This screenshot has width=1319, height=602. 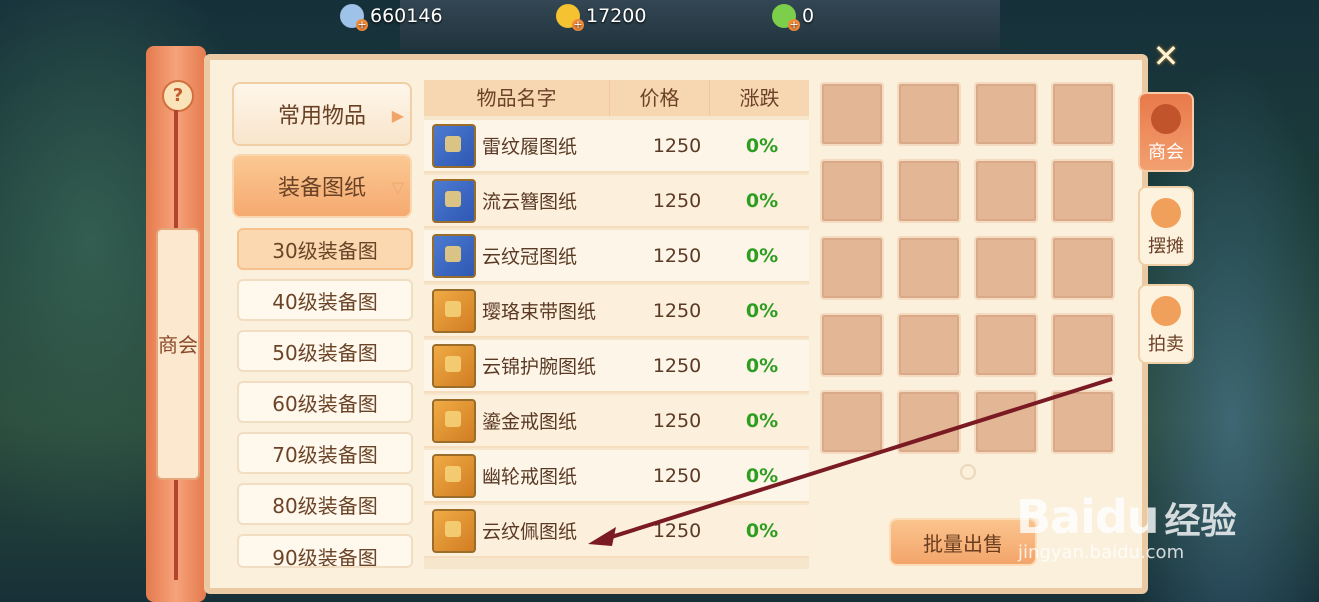 I want to click on watermark-url: jingyan.baidu.com, so click(x=1101, y=552).